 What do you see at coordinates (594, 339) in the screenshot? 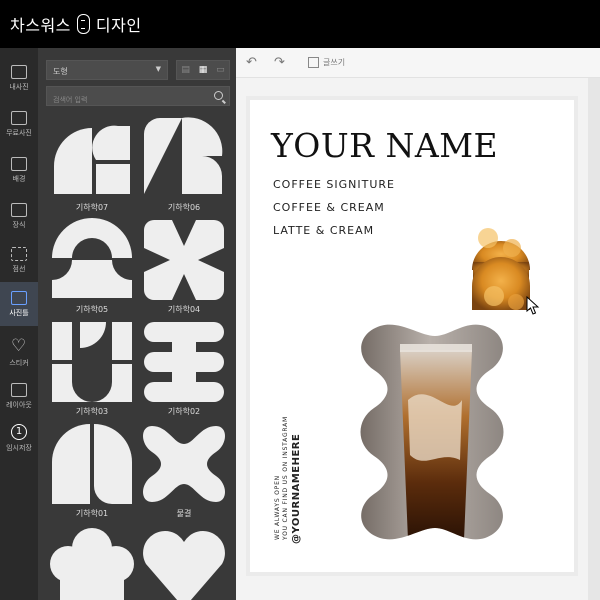
I see `canvas-scrollbar` at bounding box center [594, 339].